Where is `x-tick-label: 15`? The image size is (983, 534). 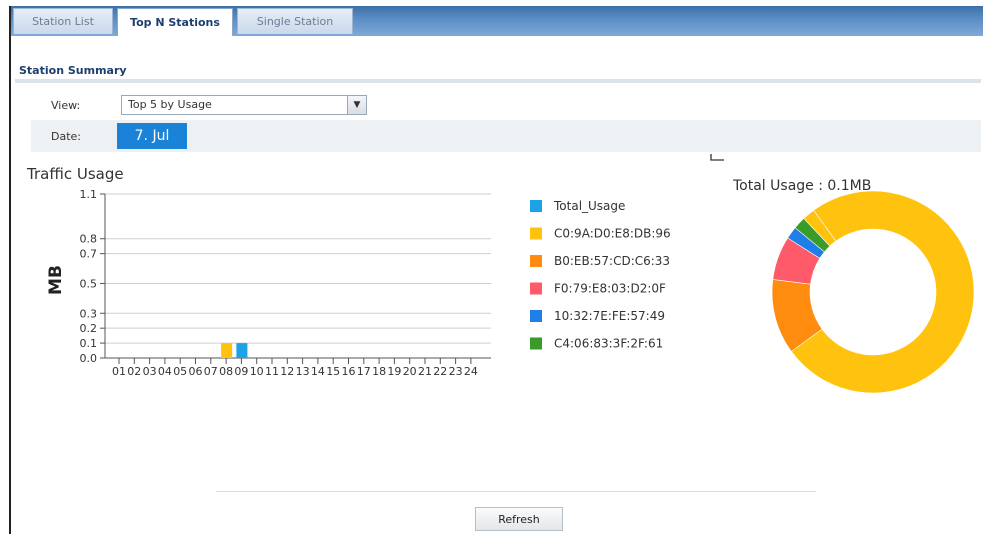
x-tick-label: 15 is located at coordinates (333, 371).